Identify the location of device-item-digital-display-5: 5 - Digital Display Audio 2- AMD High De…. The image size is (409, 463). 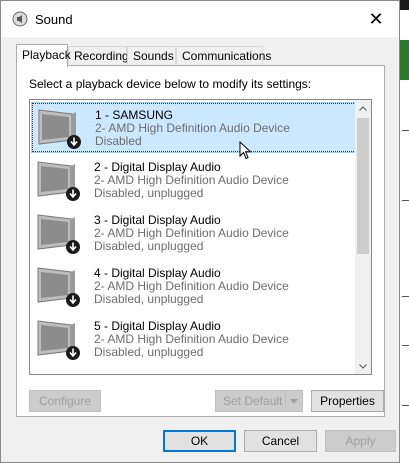
(196, 339).